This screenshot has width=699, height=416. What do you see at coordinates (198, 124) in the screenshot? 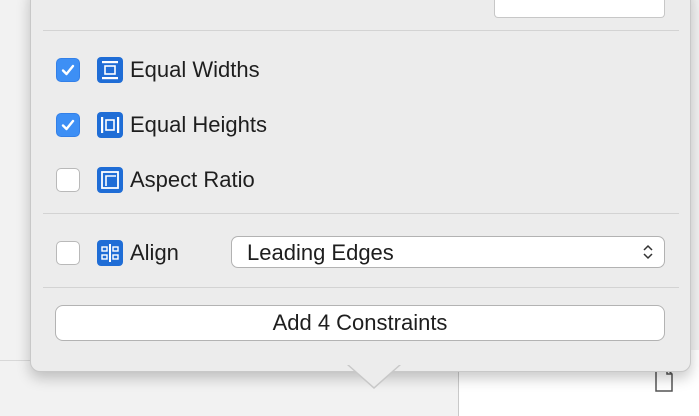
I see `equal-heights-label: Equal Heights` at bounding box center [198, 124].